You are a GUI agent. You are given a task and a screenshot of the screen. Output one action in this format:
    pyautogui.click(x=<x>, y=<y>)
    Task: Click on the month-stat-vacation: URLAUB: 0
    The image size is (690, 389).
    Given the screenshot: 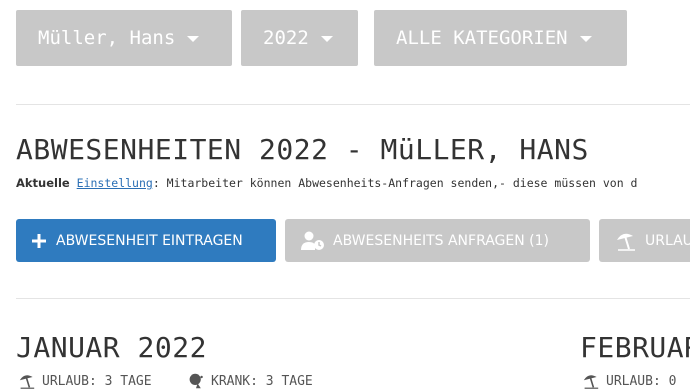 What is the action you would take?
    pyautogui.click(x=629, y=381)
    